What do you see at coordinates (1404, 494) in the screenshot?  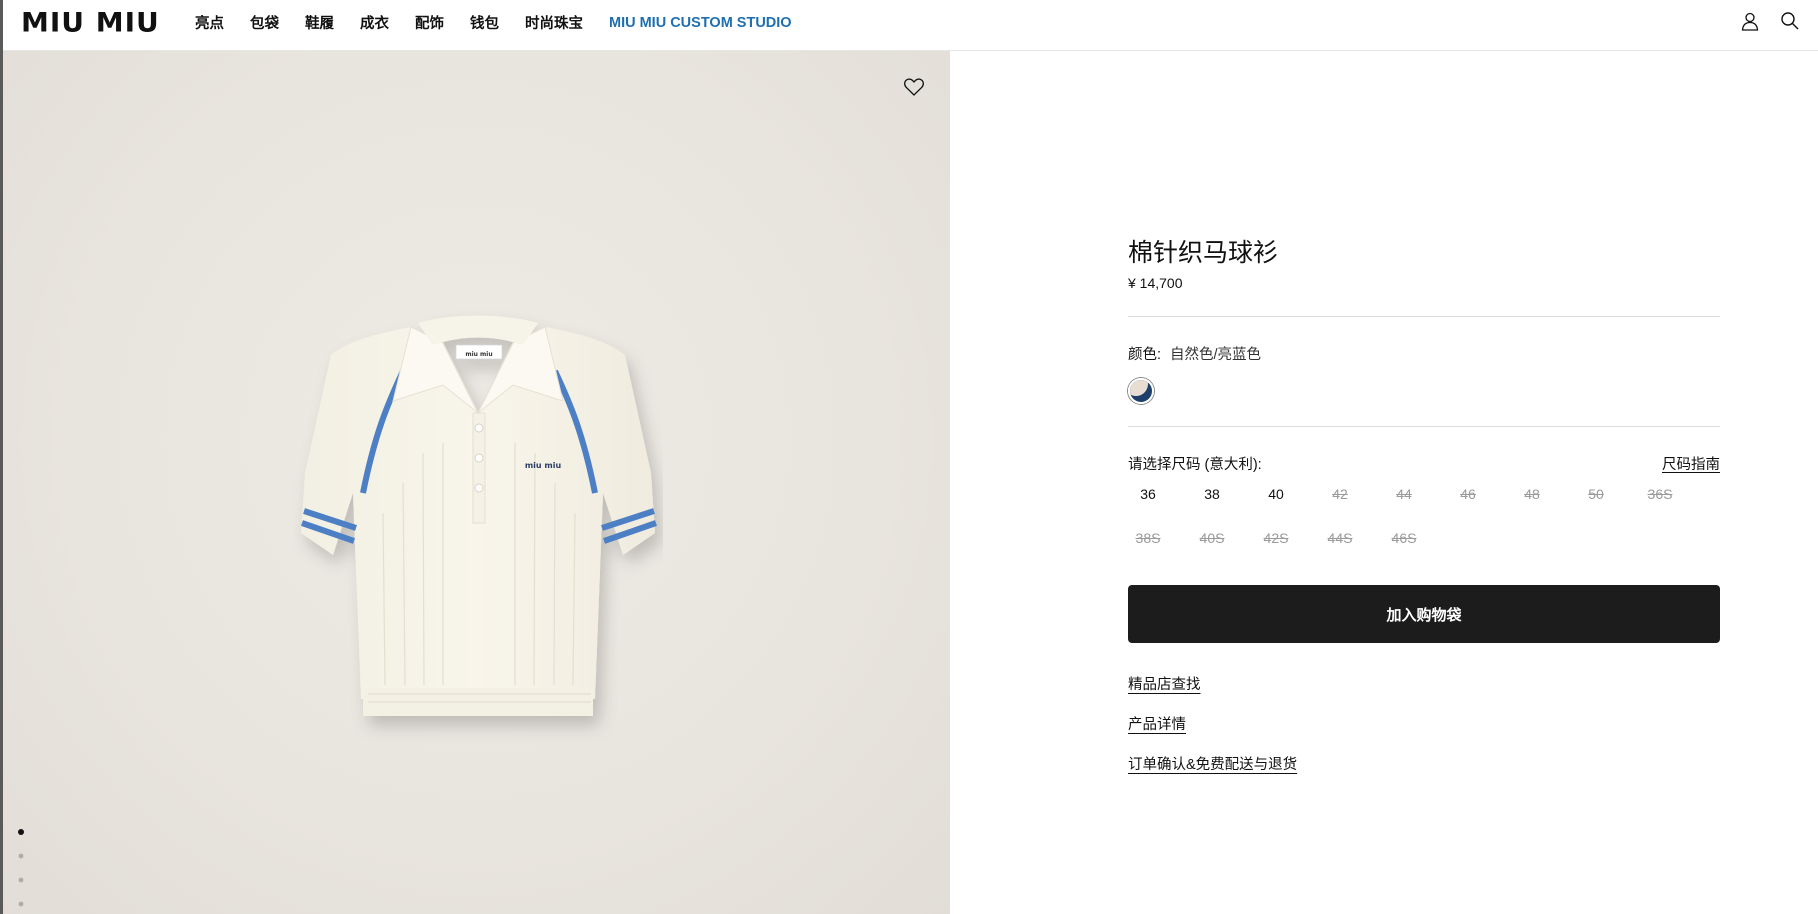 I see `size-option-44: 44` at bounding box center [1404, 494].